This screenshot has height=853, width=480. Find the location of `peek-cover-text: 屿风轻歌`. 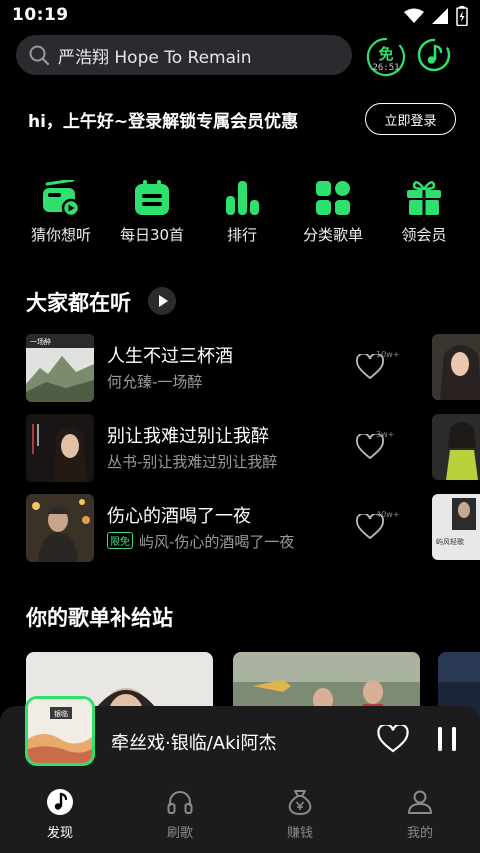

peek-cover-text: 屿风轻歌 is located at coordinates (450, 541).